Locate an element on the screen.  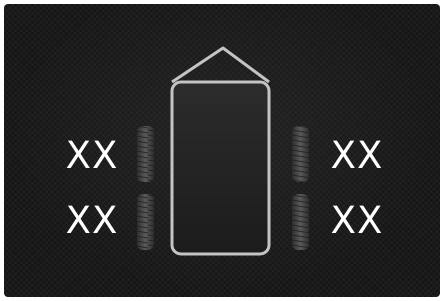
rear-left-pressure: XX is located at coordinates (92, 220).